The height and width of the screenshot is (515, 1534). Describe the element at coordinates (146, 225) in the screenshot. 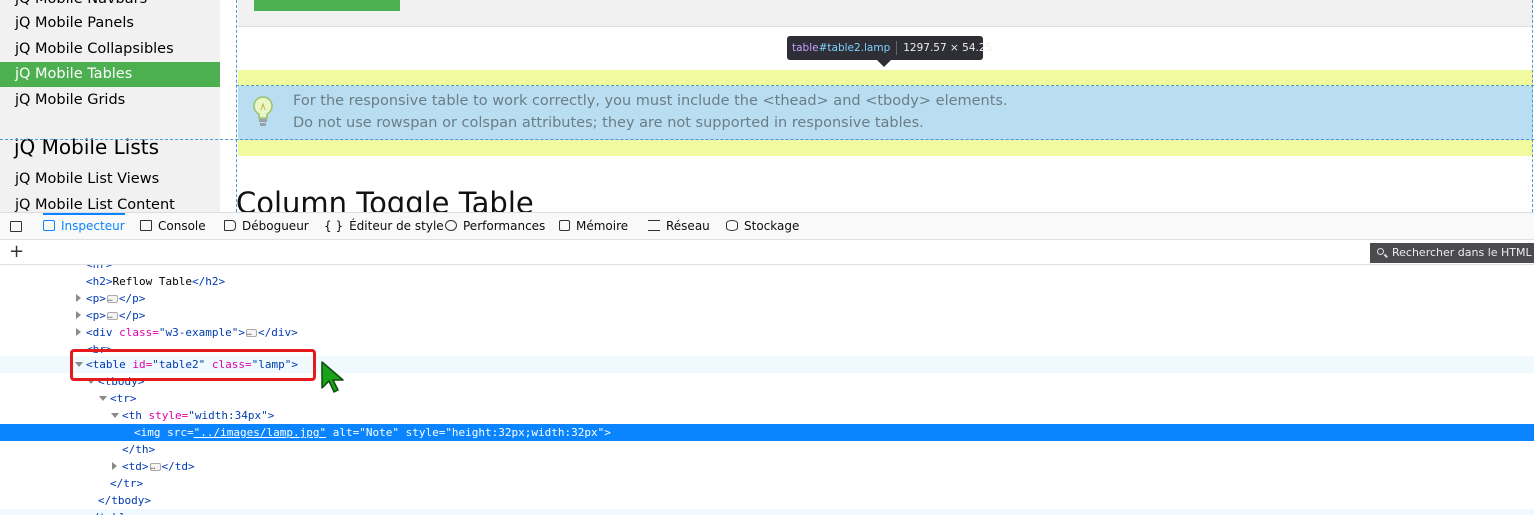

I see `console-icon` at that location.